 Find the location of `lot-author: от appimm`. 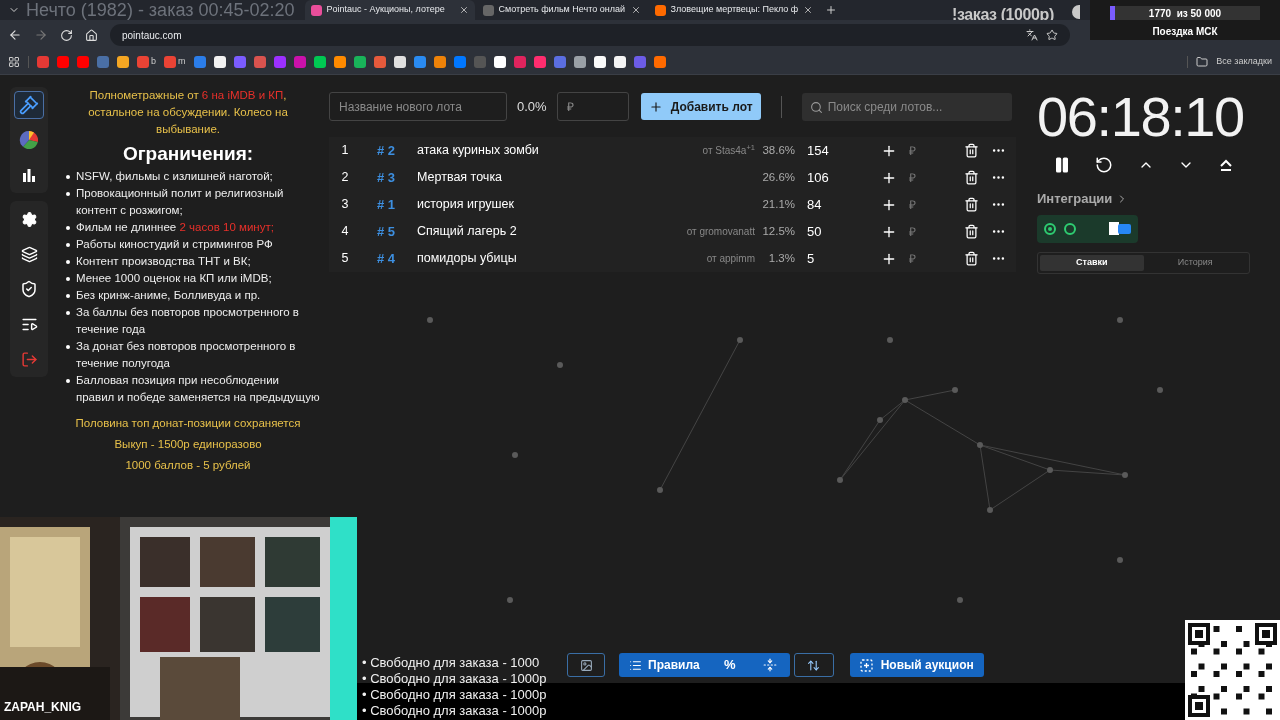

lot-author: от appimm is located at coordinates (730, 259).